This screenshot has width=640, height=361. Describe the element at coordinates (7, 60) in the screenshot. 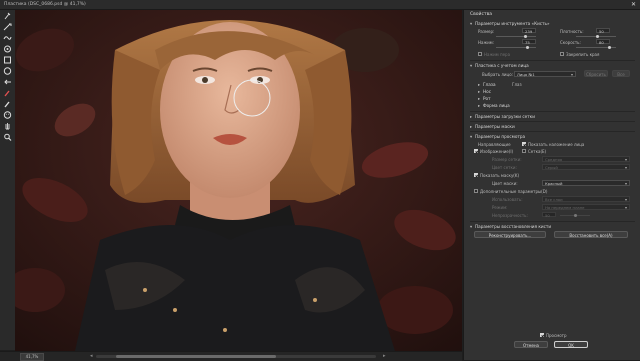

I see `pucker-icon` at that location.